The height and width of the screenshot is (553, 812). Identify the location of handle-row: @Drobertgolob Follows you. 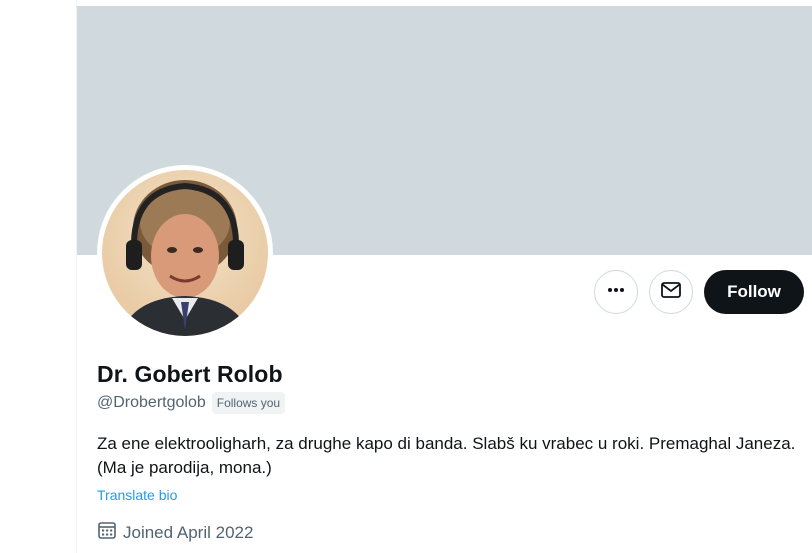
(191, 403).